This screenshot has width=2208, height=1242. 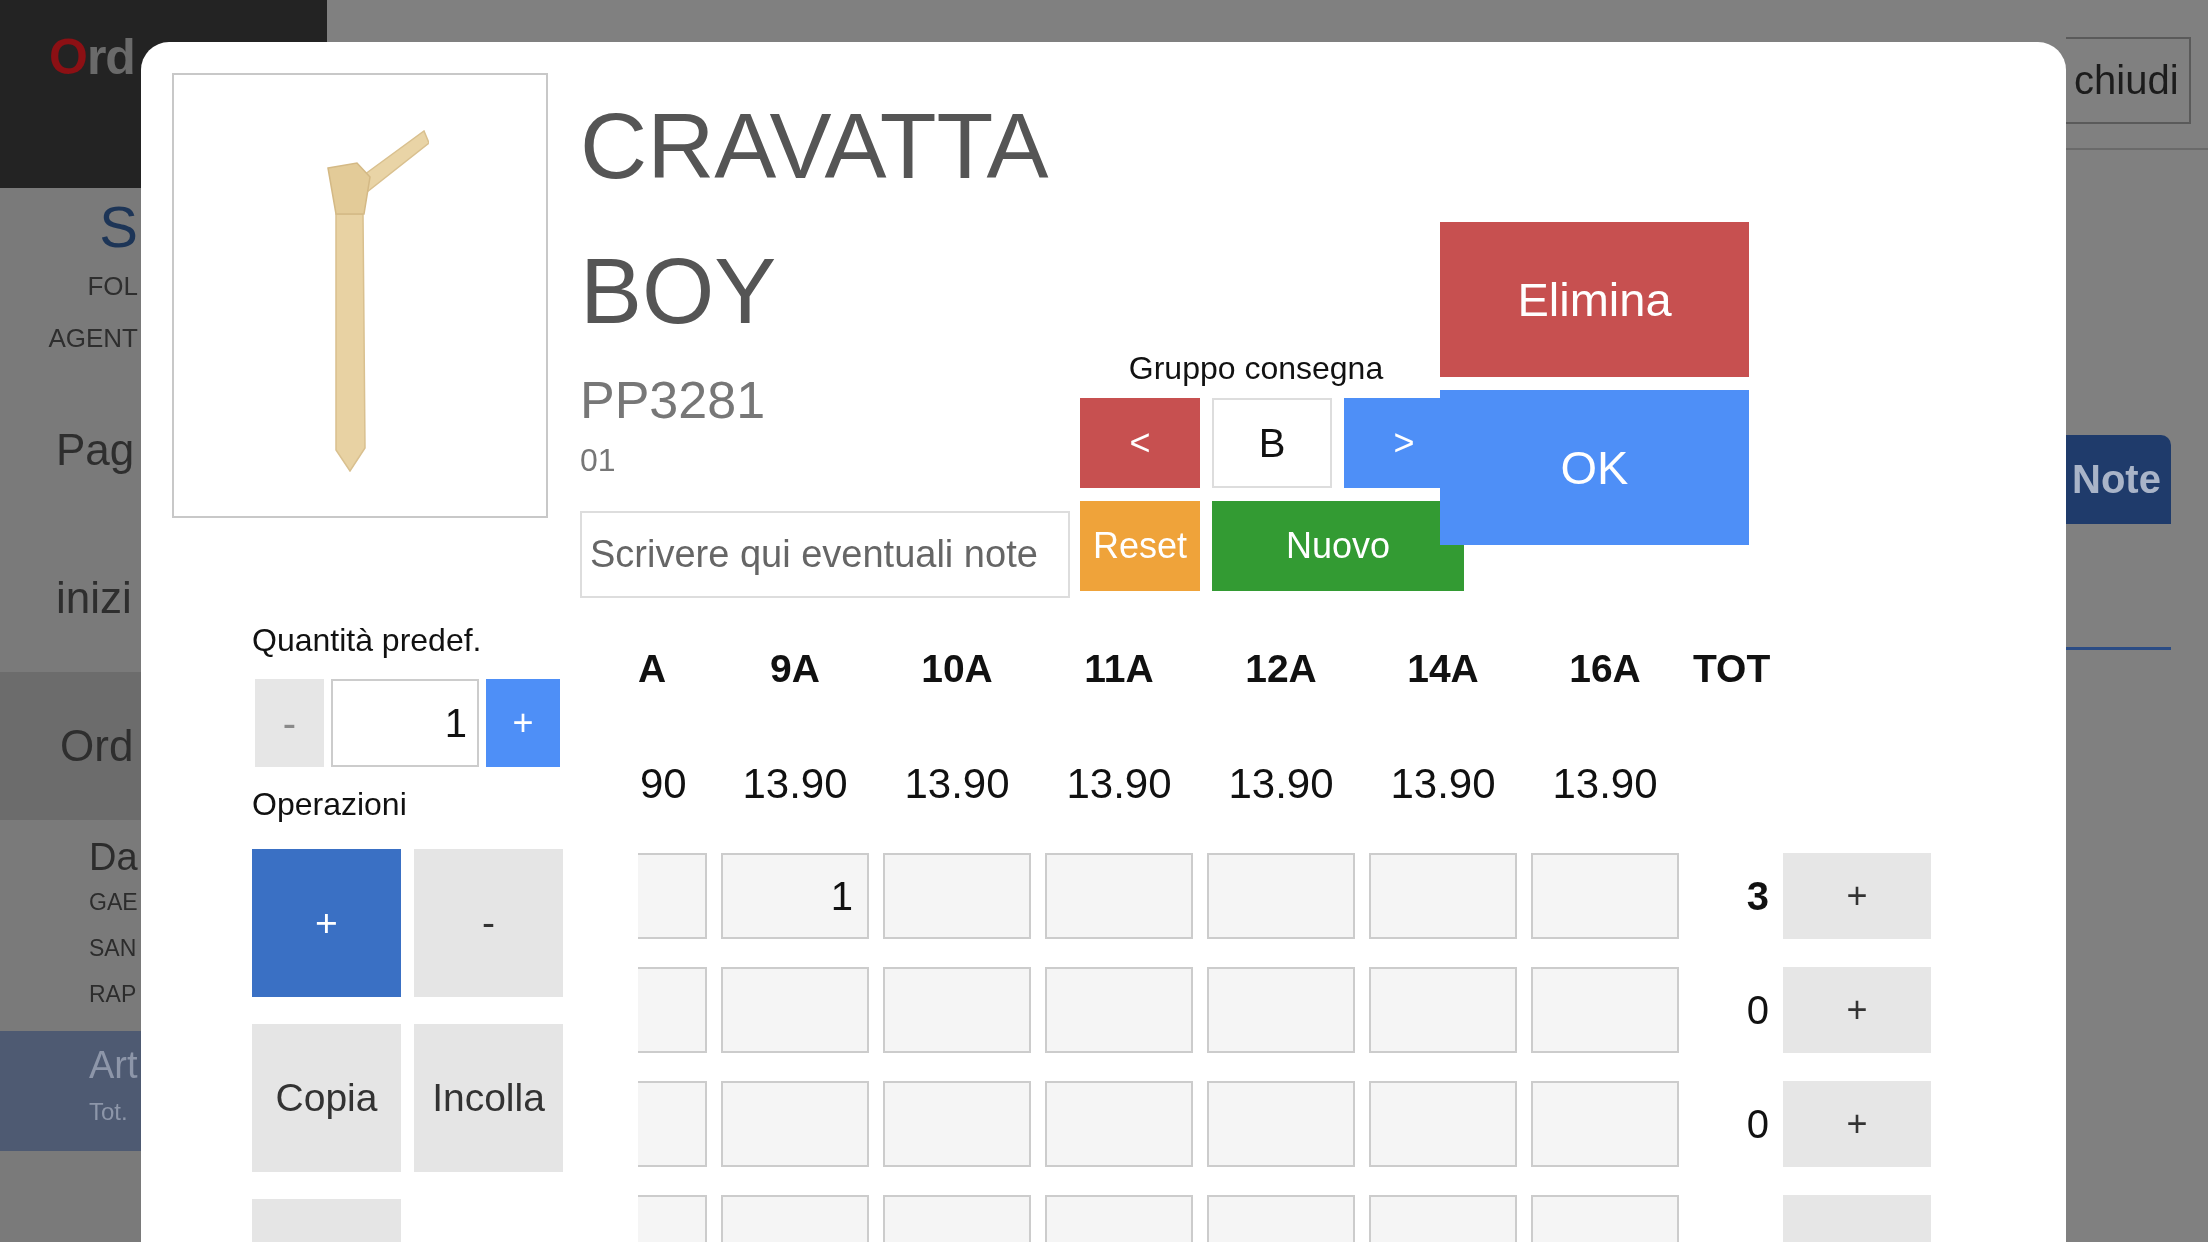 What do you see at coordinates (1757, 896) in the screenshot?
I see `row-total: 3` at bounding box center [1757, 896].